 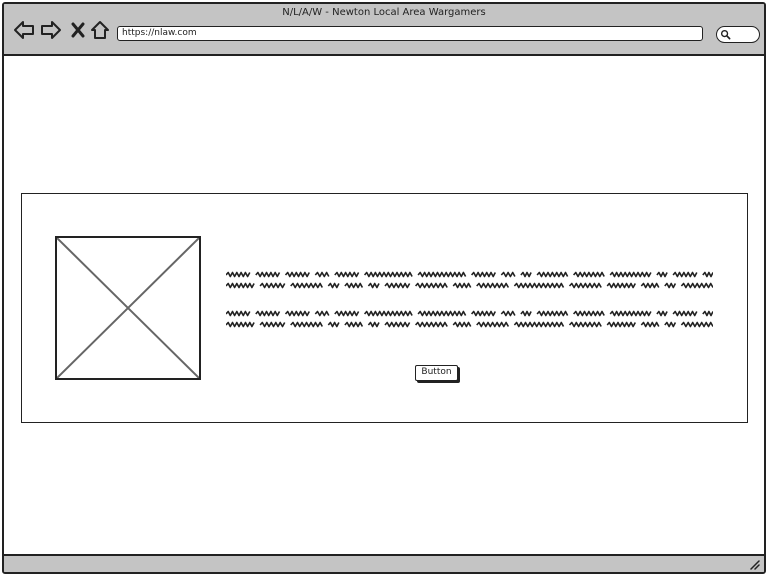 I want to click on browser-statusbar, so click(x=384, y=563).